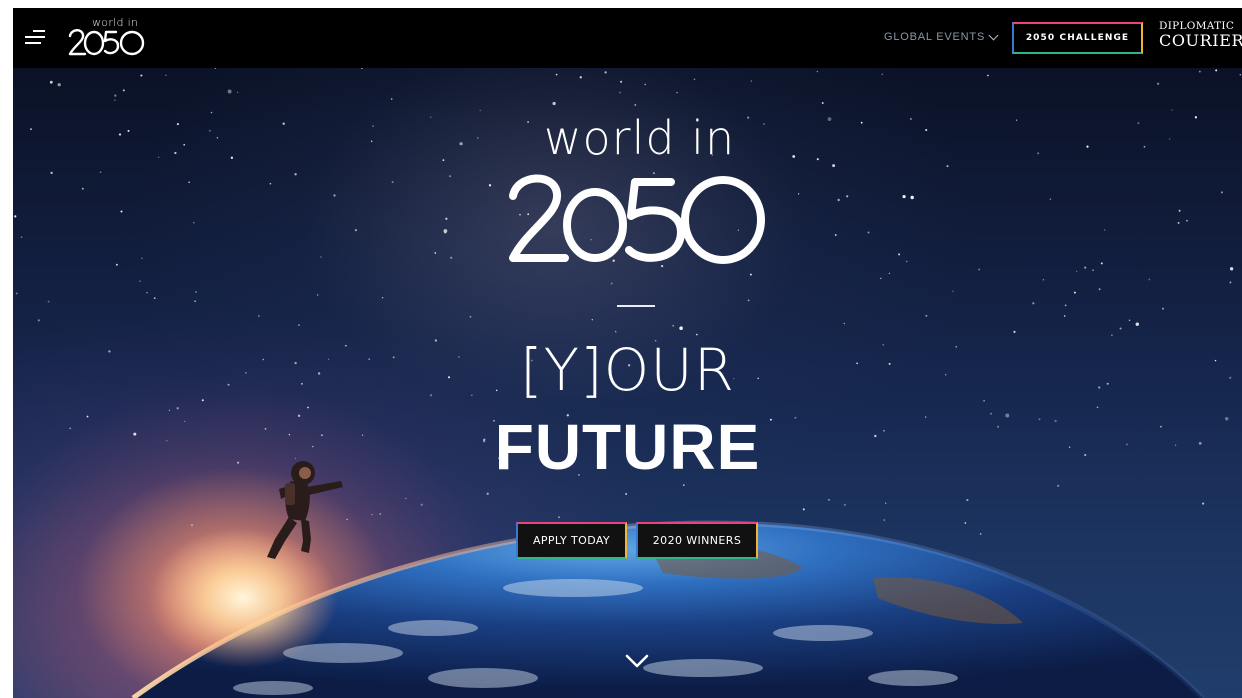 The image size is (1242, 698). Describe the element at coordinates (1197, 26) in the screenshot. I see `diplomatic-courier-line1: DIPLOMATIC` at that location.